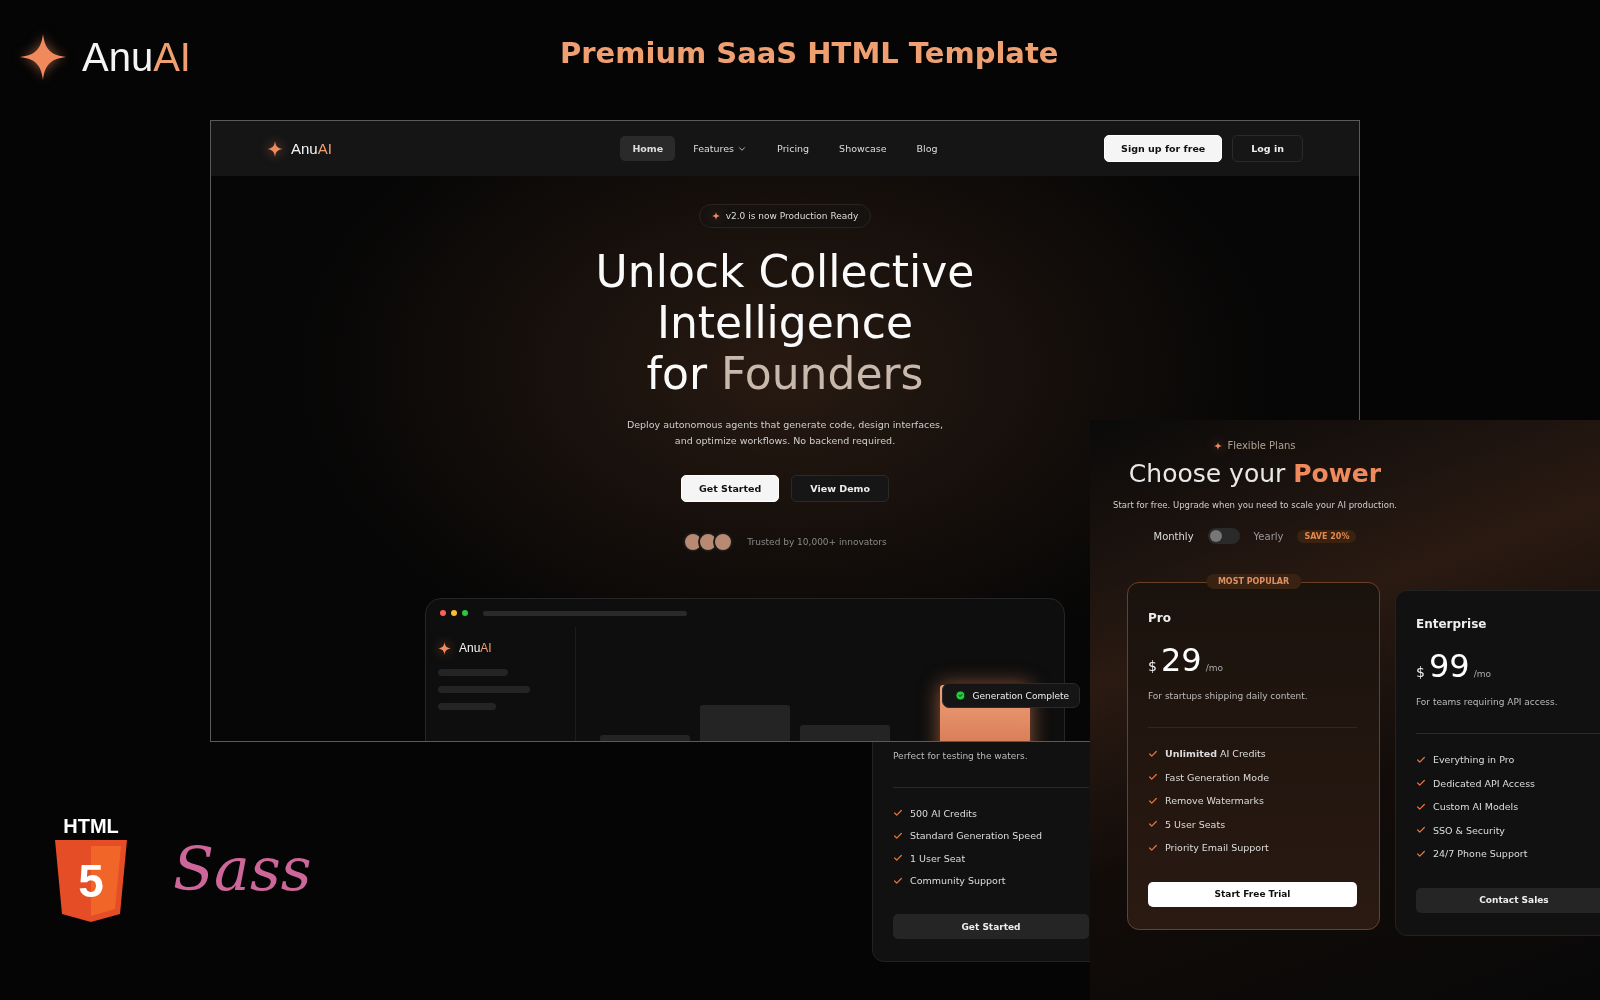 The height and width of the screenshot is (1000, 1600). Describe the element at coordinates (1469, 830) in the screenshot. I see `feature-text: SSO & Security` at that location.